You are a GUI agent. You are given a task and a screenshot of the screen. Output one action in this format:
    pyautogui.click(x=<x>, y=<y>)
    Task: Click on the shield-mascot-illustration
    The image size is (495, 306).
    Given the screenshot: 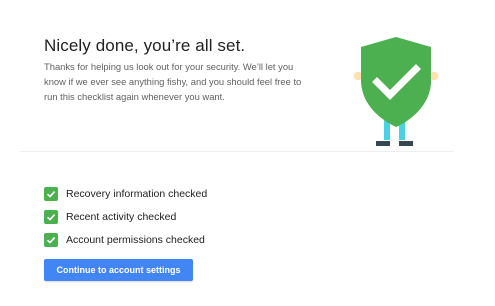 What is the action you would take?
    pyautogui.click(x=396, y=91)
    